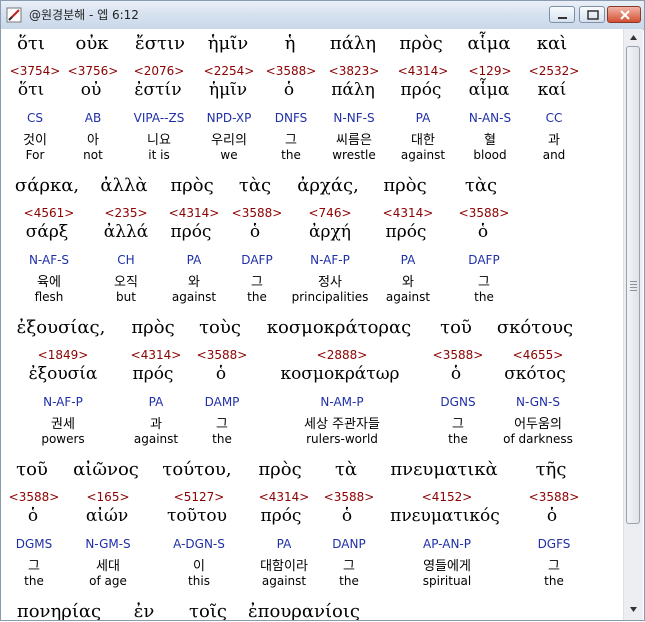 Image resolution: width=645 pixels, height=622 pixels. I want to click on strong-number: <4561>, so click(49, 213).